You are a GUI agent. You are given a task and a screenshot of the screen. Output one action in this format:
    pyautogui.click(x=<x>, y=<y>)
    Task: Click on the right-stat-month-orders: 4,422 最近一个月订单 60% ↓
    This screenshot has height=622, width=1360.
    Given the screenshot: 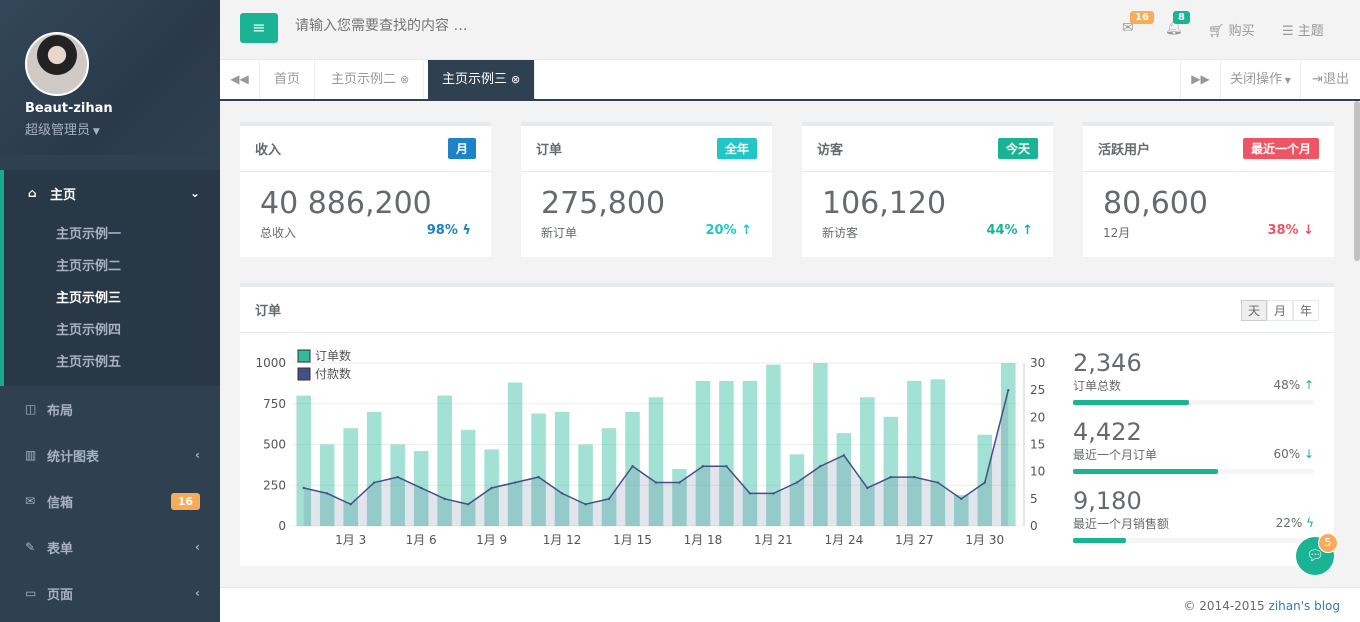 What is the action you would take?
    pyautogui.click(x=1193, y=446)
    